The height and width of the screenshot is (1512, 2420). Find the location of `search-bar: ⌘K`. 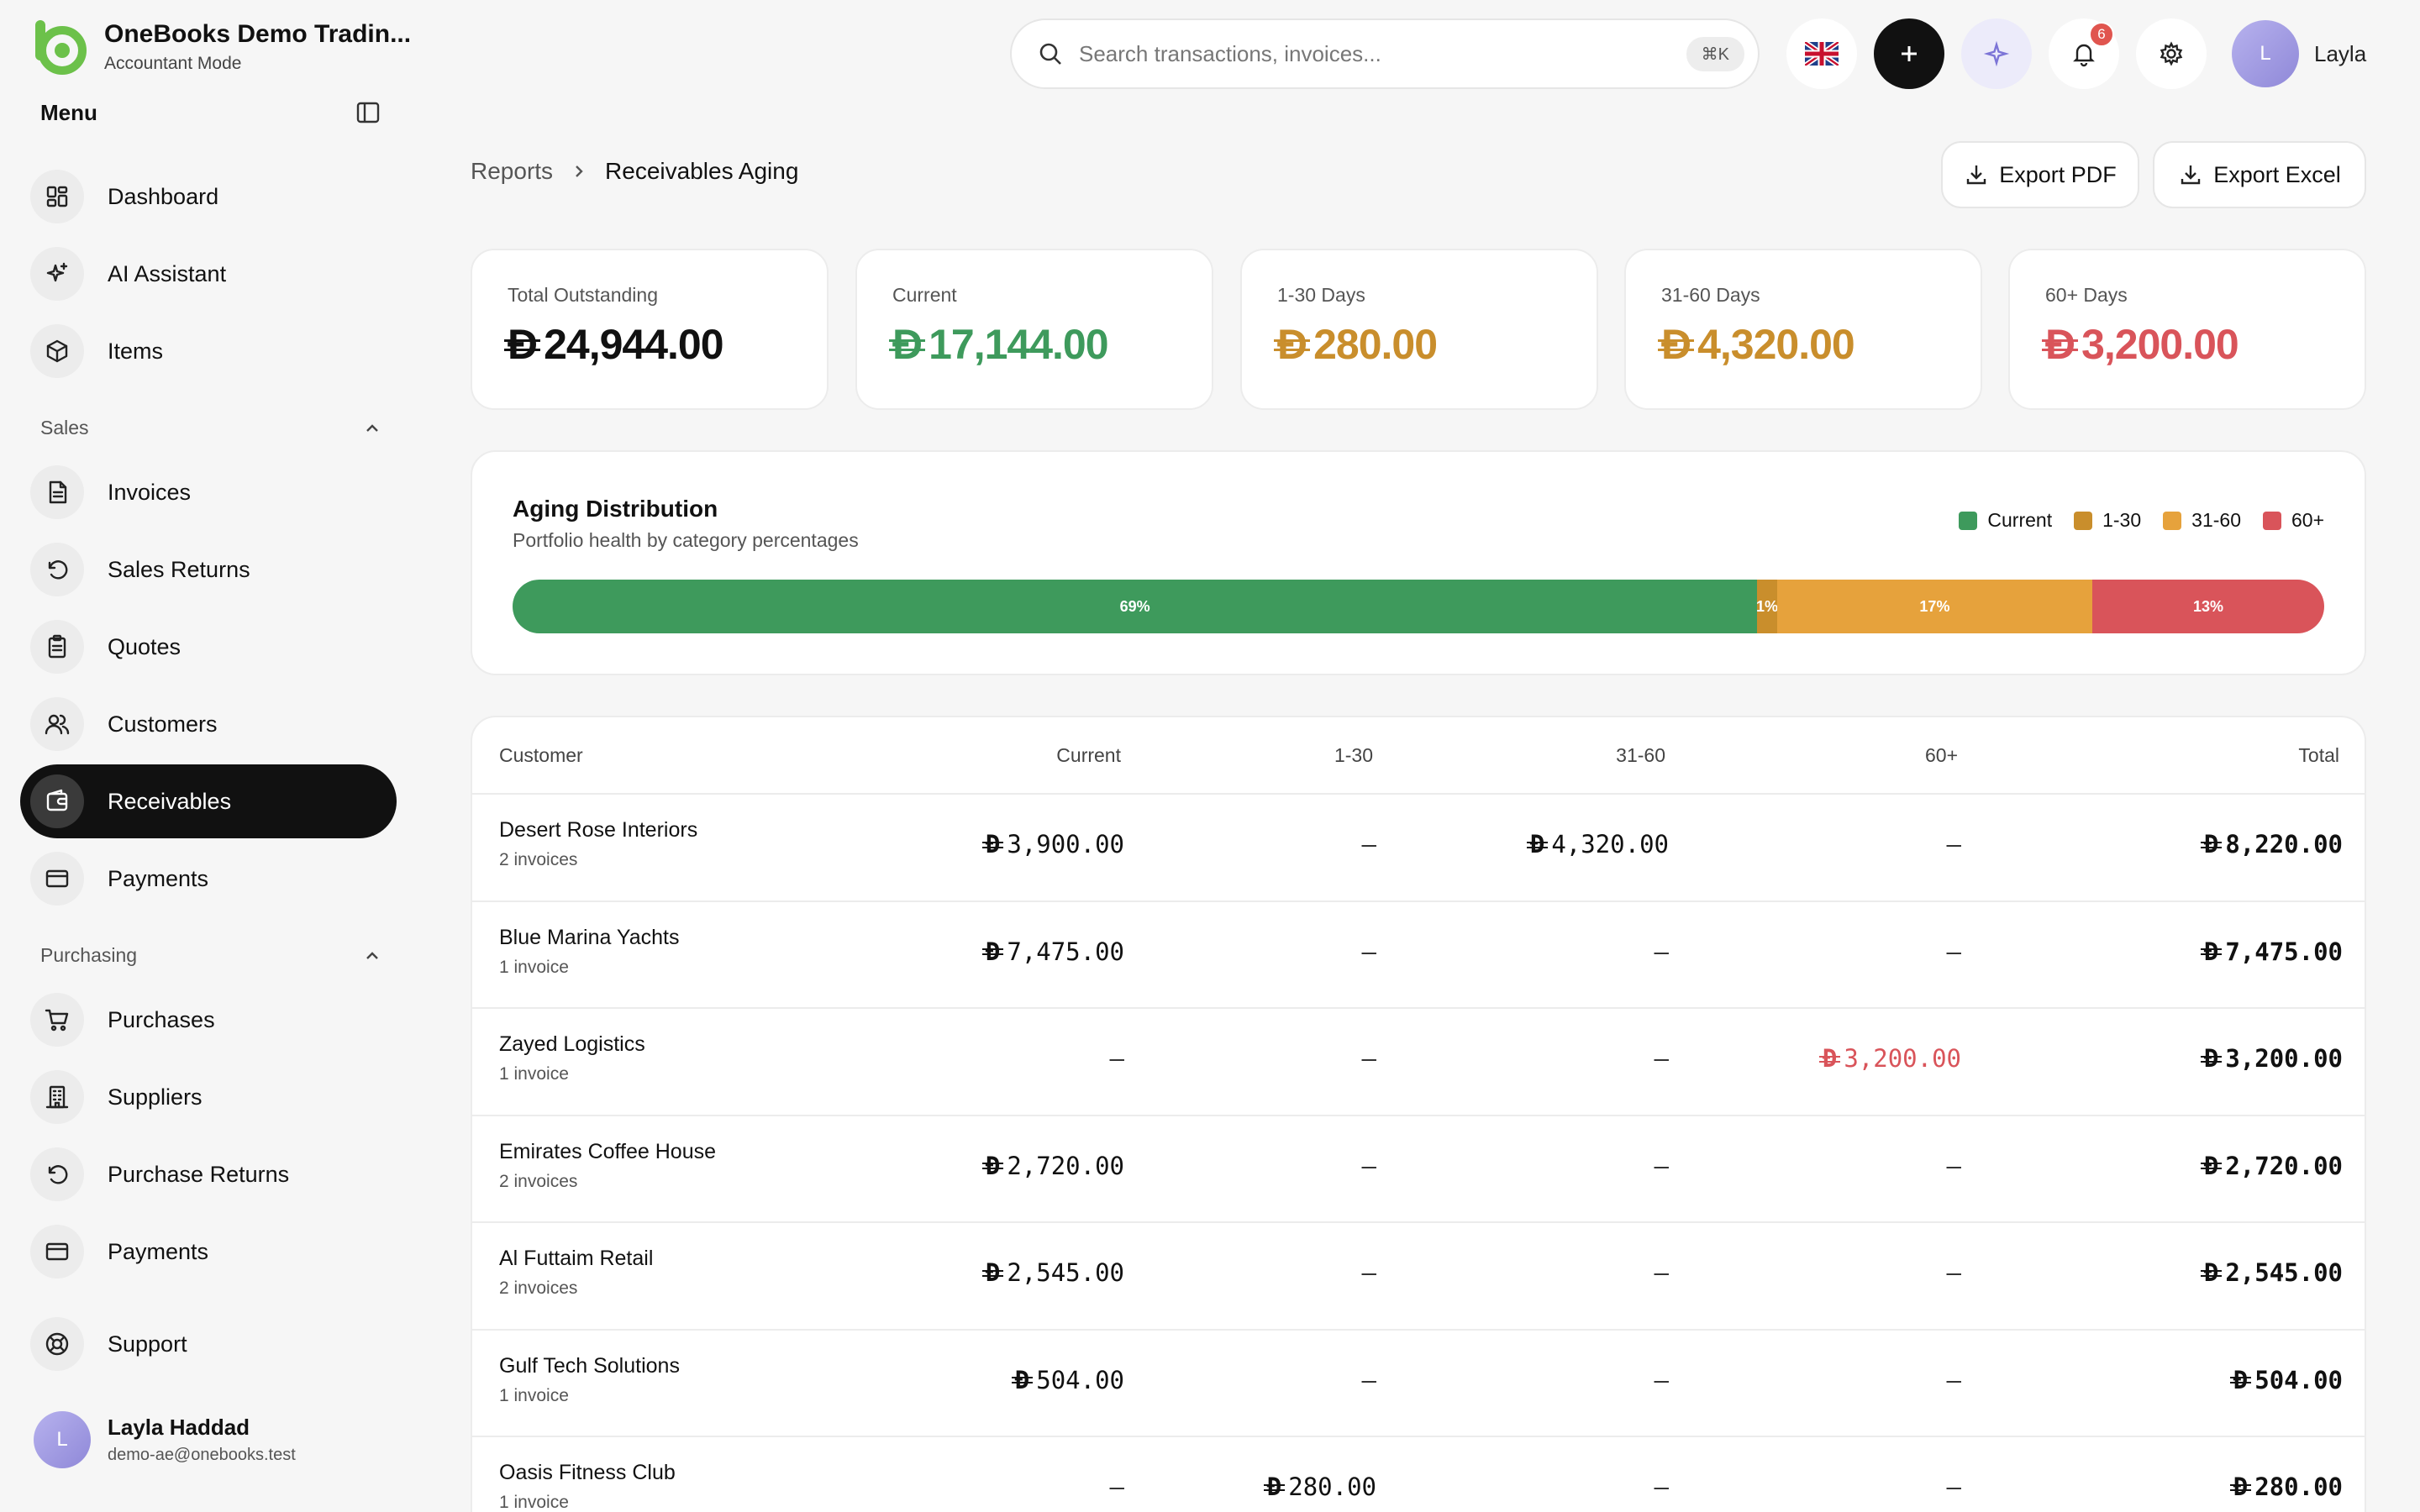

search-bar: ⌘K is located at coordinates (1385, 53).